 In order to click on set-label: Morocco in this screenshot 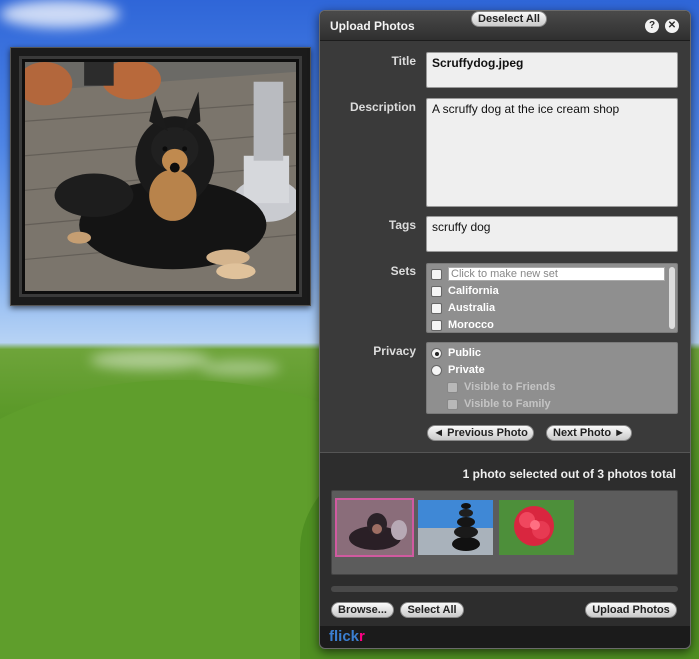, I will do `click(471, 325)`.